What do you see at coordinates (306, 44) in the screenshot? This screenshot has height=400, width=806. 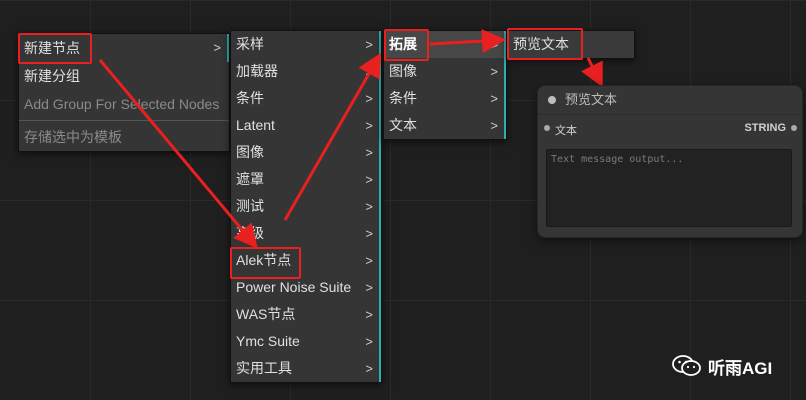 I see `menu-item-sampling: 采样 >` at bounding box center [306, 44].